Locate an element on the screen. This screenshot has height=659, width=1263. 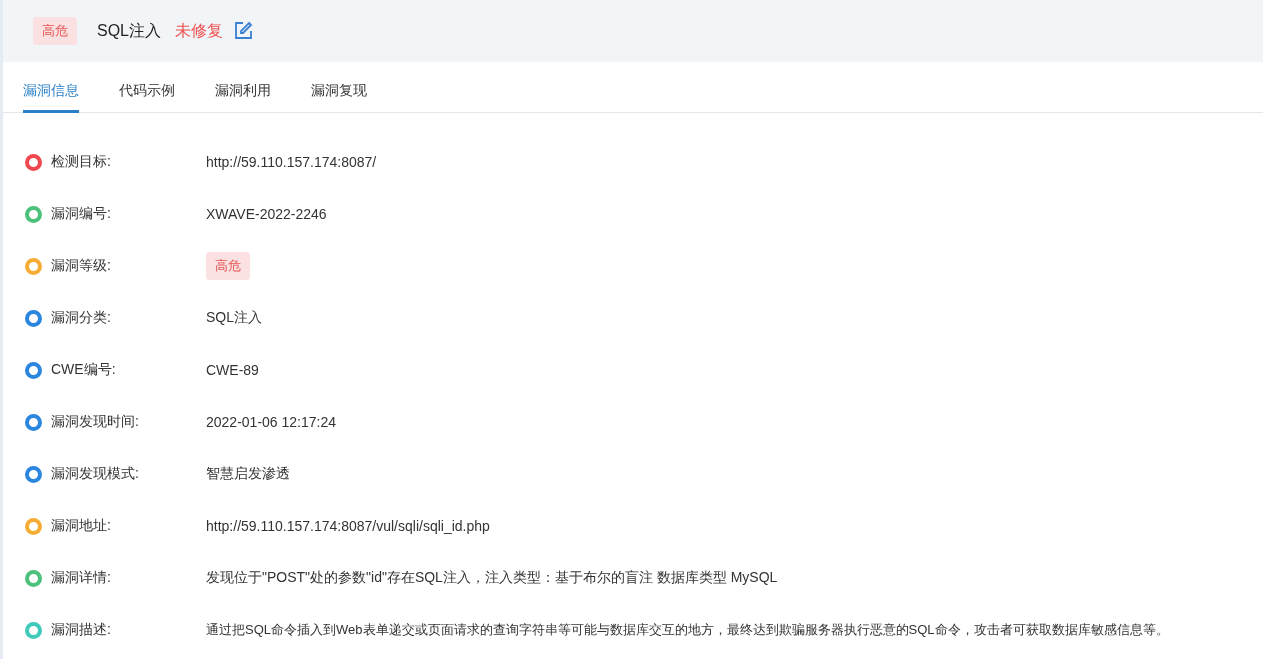
field-label: 检测目标: is located at coordinates (81, 162).